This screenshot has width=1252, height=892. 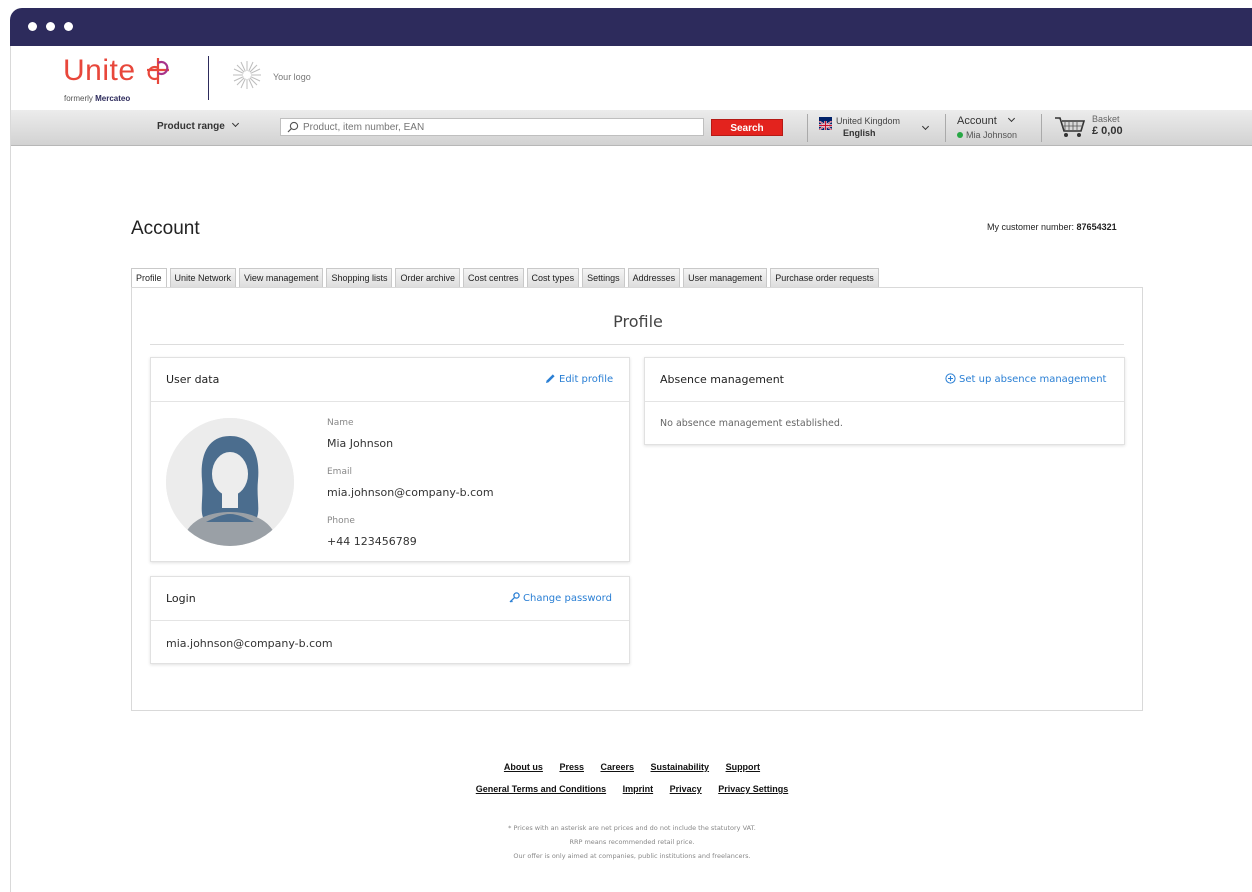 I want to click on footer-link-sustainability: Sustainability, so click(x=680, y=767).